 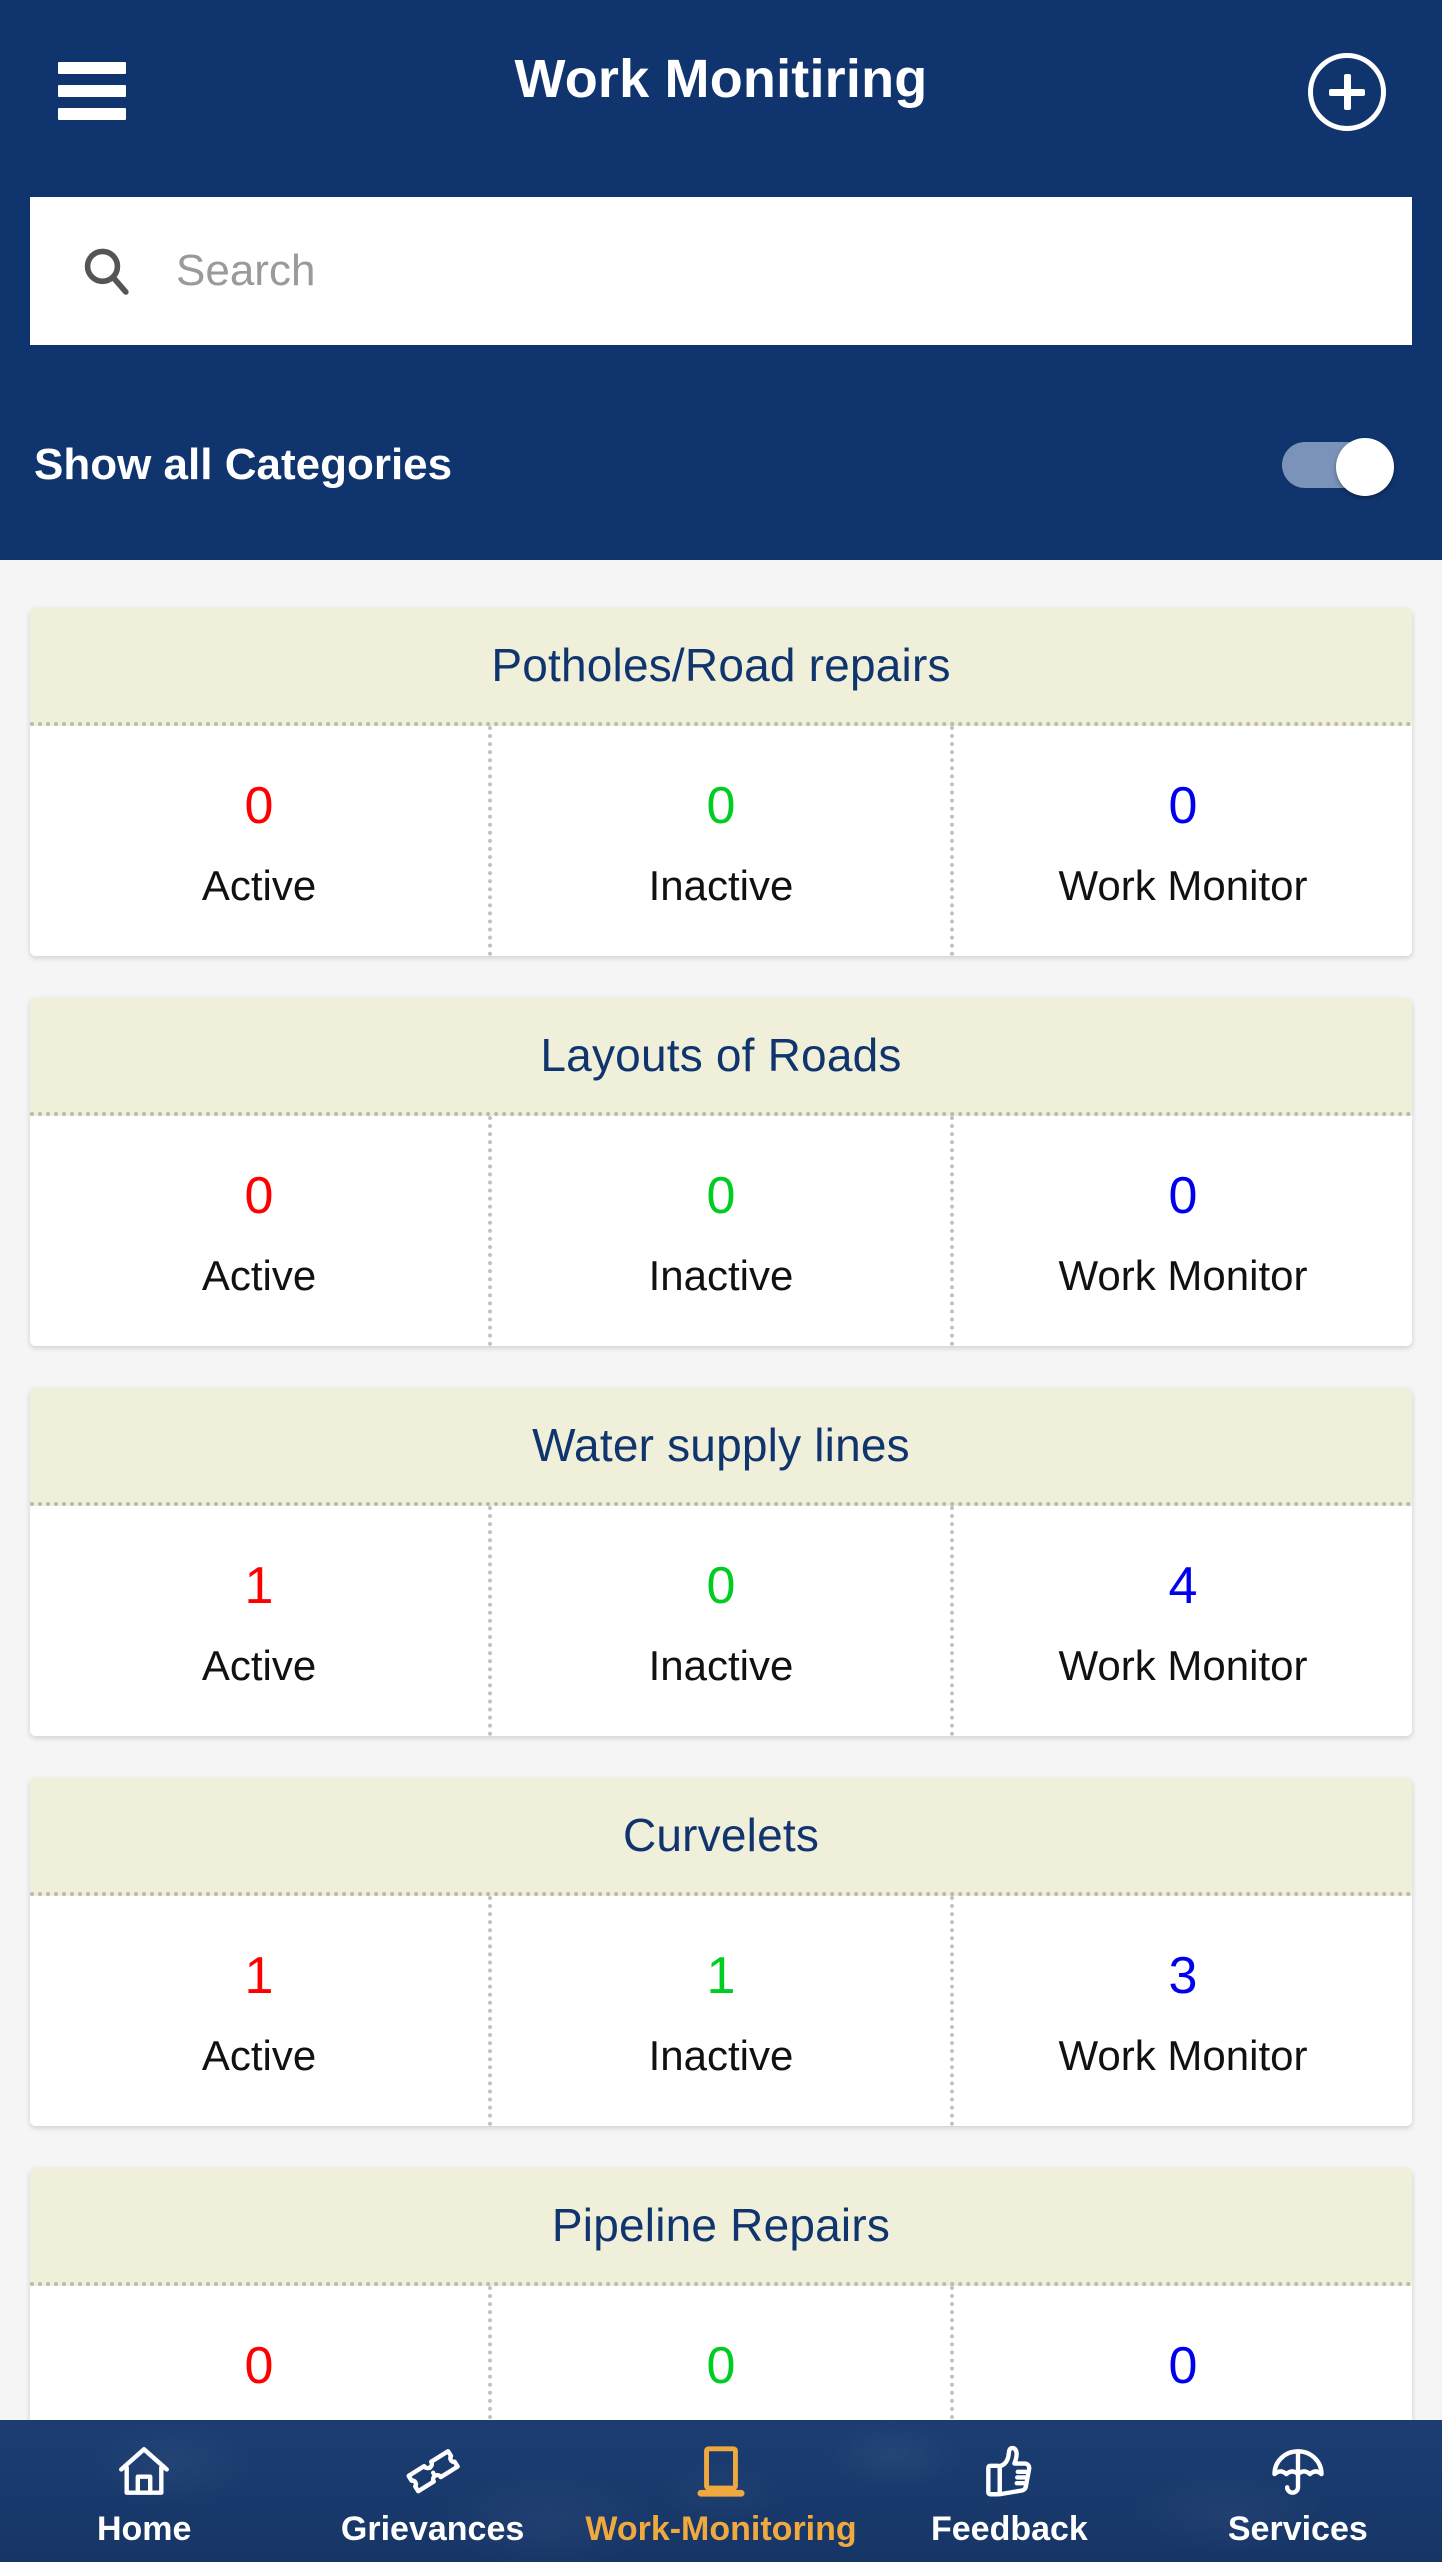 I want to click on nav-item-home: Home, so click(x=144, y=2491).